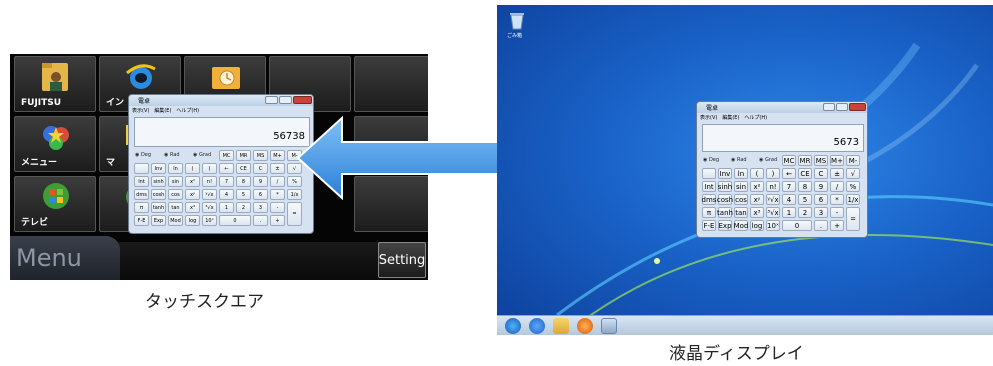 Image resolution: width=993 pixels, height=366 pixels. Describe the element at coordinates (55, 204) in the screenshot. I see `tile-tv: テレビ` at that location.